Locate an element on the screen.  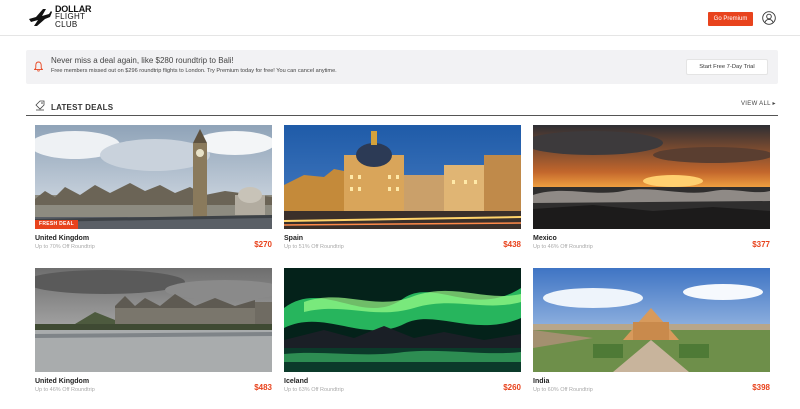
start-trial-button: Start Free 7-Day Trial is located at coordinates (727, 67).